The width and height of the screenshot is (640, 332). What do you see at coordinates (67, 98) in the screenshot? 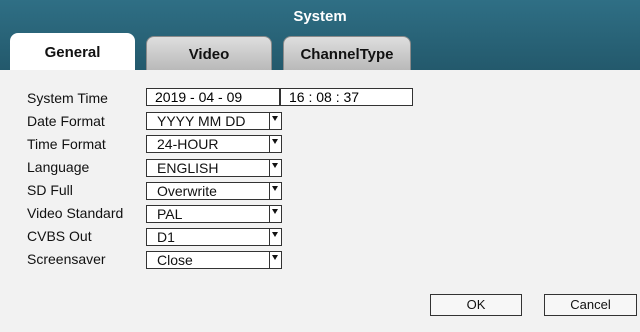
I see `system-time-label: System Time` at bounding box center [67, 98].